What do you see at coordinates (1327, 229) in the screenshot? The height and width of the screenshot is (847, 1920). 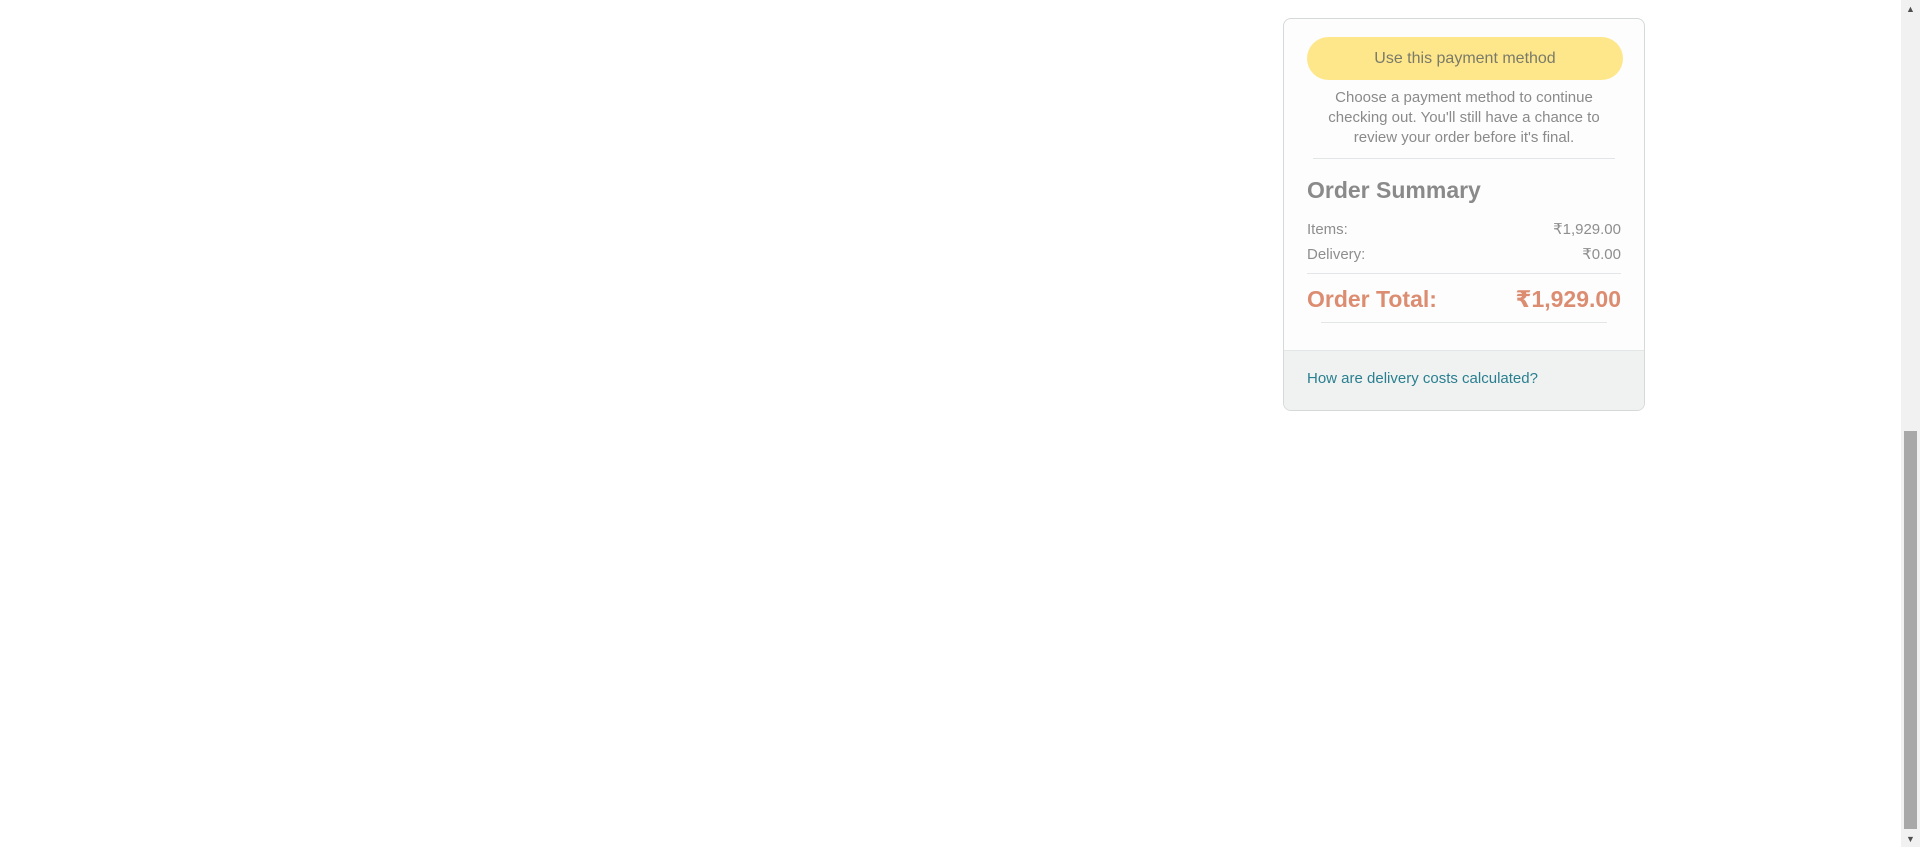 I see `items-label: Items:` at bounding box center [1327, 229].